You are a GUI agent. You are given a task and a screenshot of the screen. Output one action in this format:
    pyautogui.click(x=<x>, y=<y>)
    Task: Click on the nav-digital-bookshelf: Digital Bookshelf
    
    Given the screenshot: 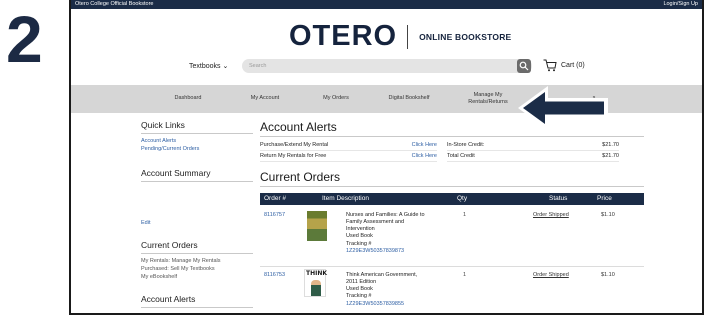 What is the action you would take?
    pyautogui.click(x=409, y=99)
    